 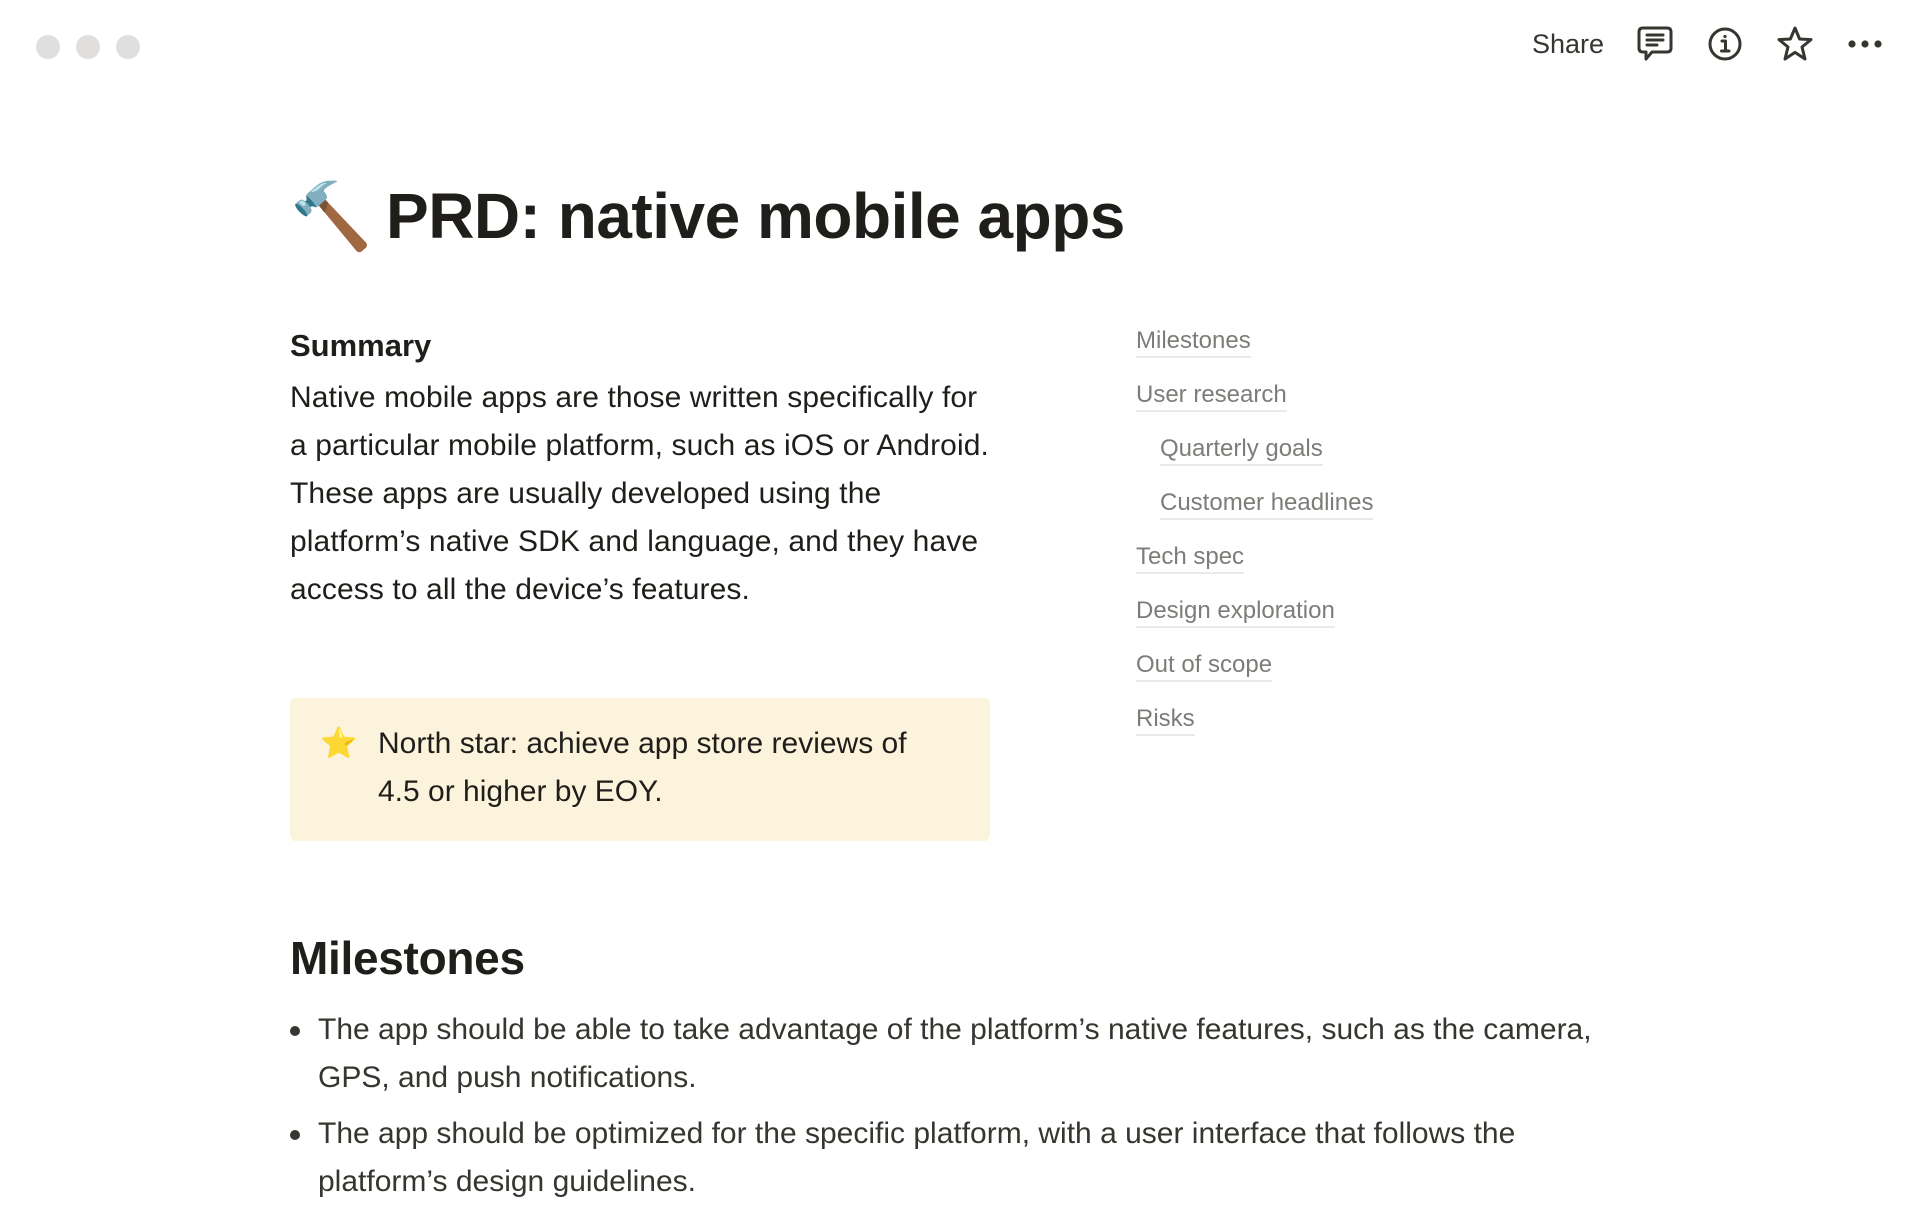 I want to click on toc-item-tech-spec: Tech spec, so click(x=1254, y=567).